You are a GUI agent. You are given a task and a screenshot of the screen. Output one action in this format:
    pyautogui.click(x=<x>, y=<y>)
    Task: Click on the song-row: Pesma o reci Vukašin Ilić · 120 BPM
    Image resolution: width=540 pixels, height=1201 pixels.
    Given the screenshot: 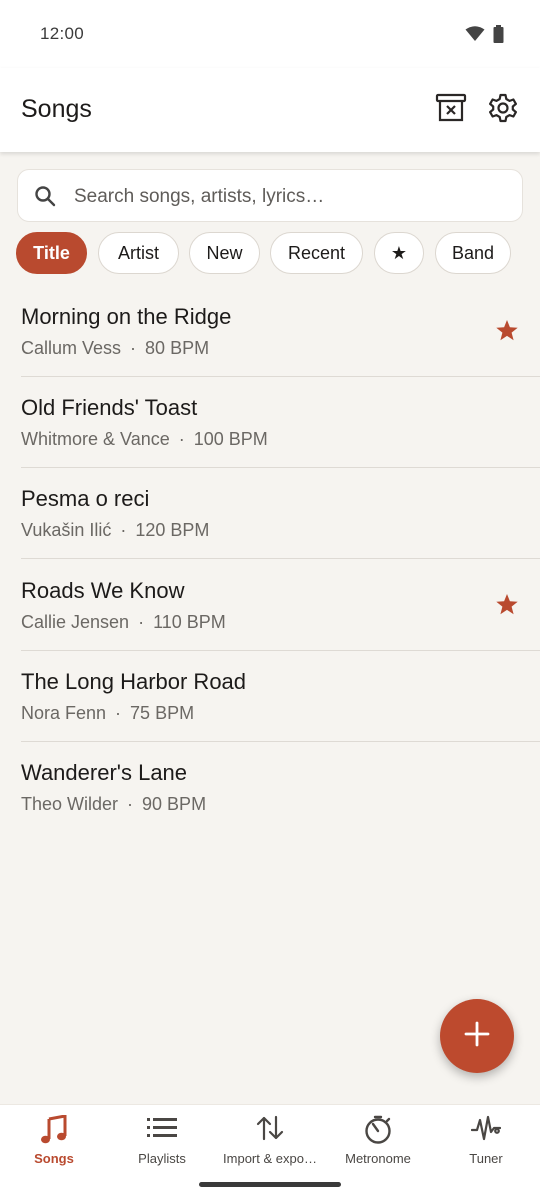 What is the action you would take?
    pyautogui.click(x=270, y=513)
    